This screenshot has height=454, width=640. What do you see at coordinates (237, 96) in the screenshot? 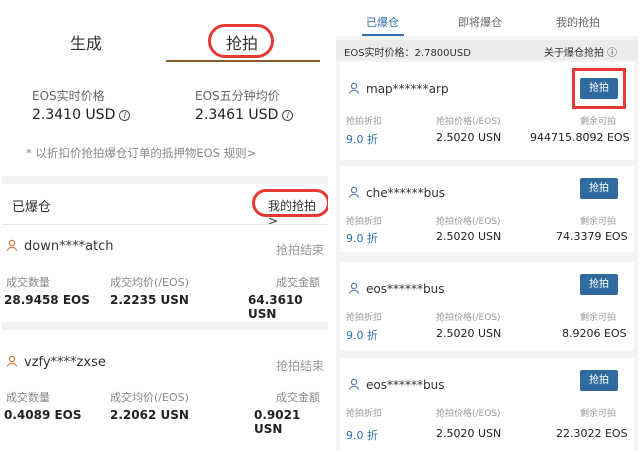
I see `five-min-price-label: EOS五分钟均价` at bounding box center [237, 96].